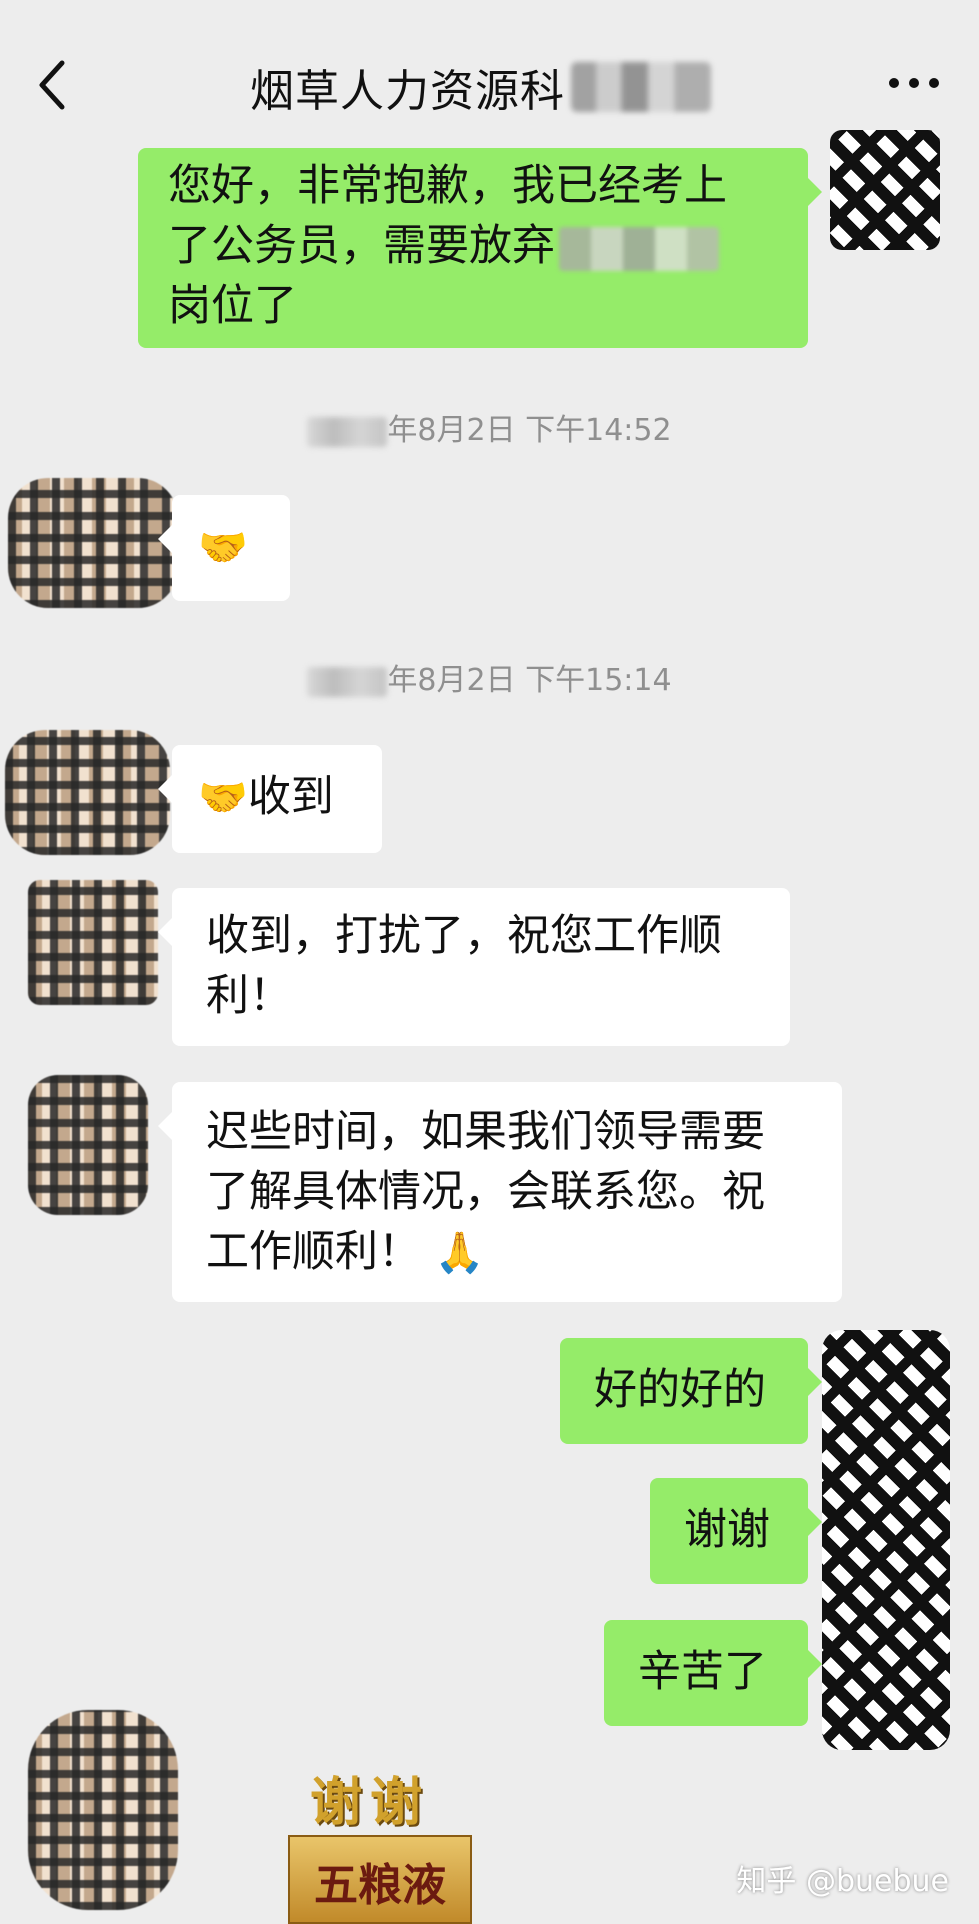  I want to click on message-text: 谢谢, so click(727, 1530).